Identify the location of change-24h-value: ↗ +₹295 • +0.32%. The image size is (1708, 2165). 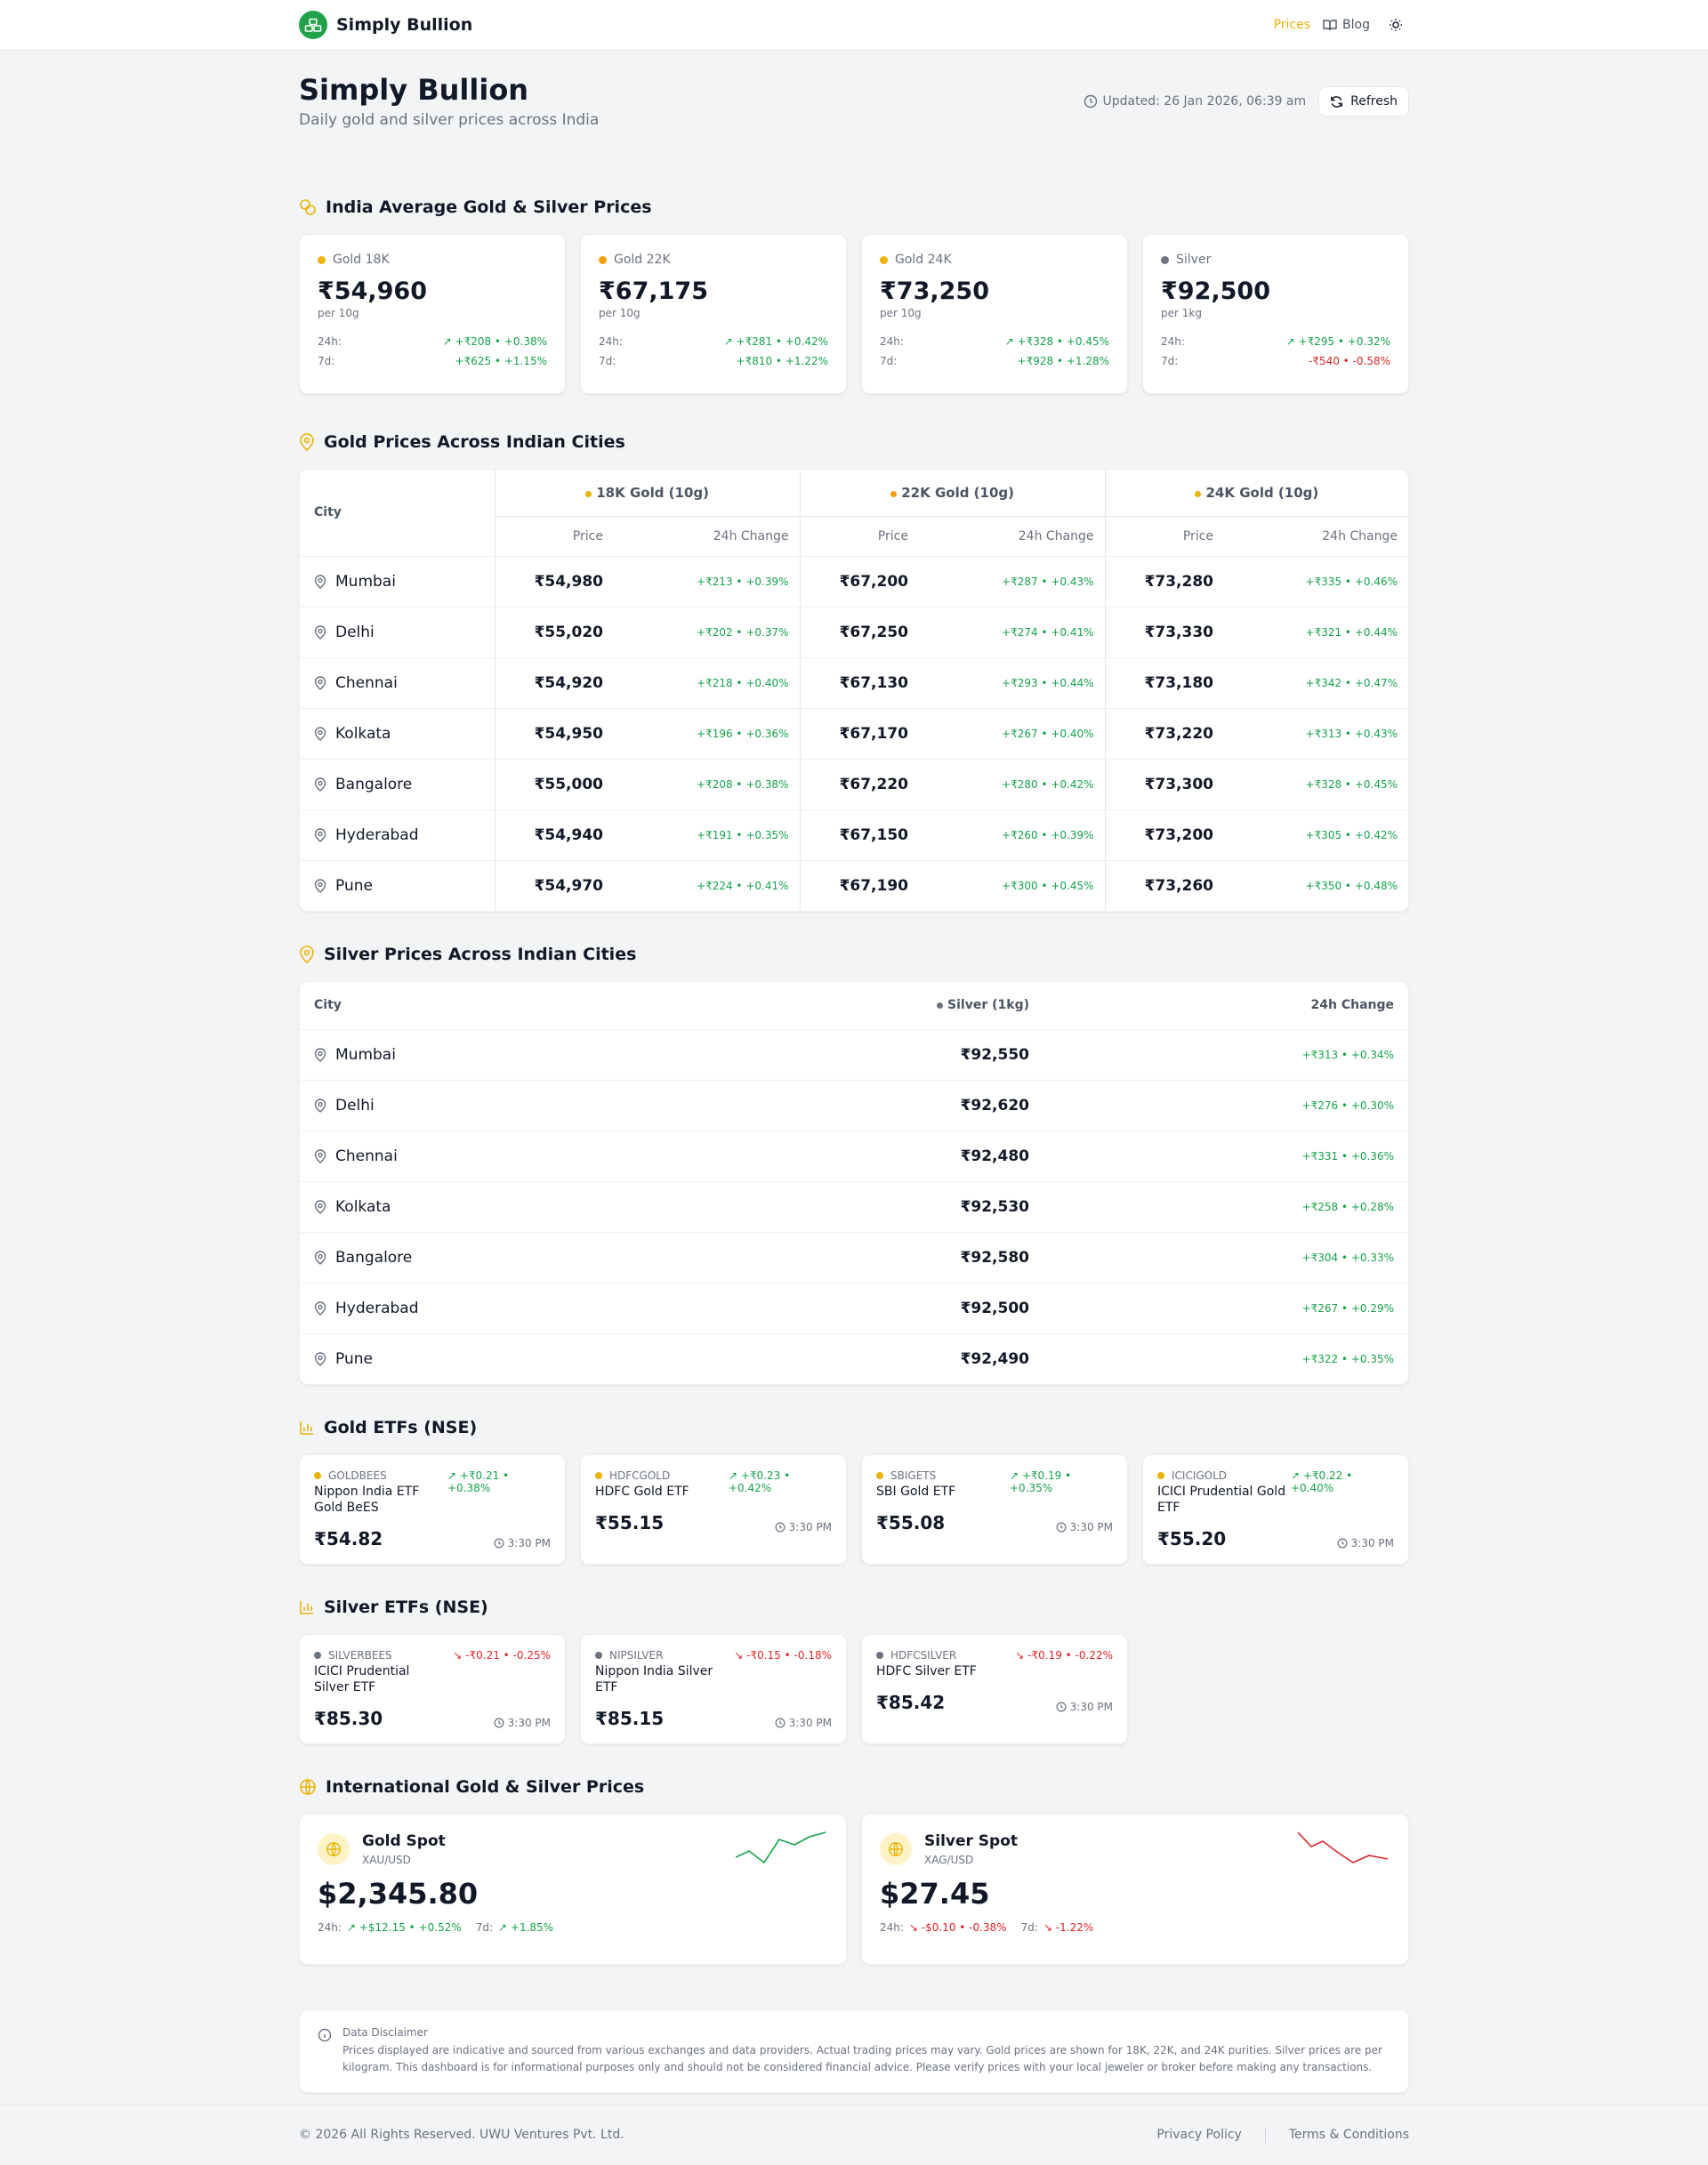
(1337, 341).